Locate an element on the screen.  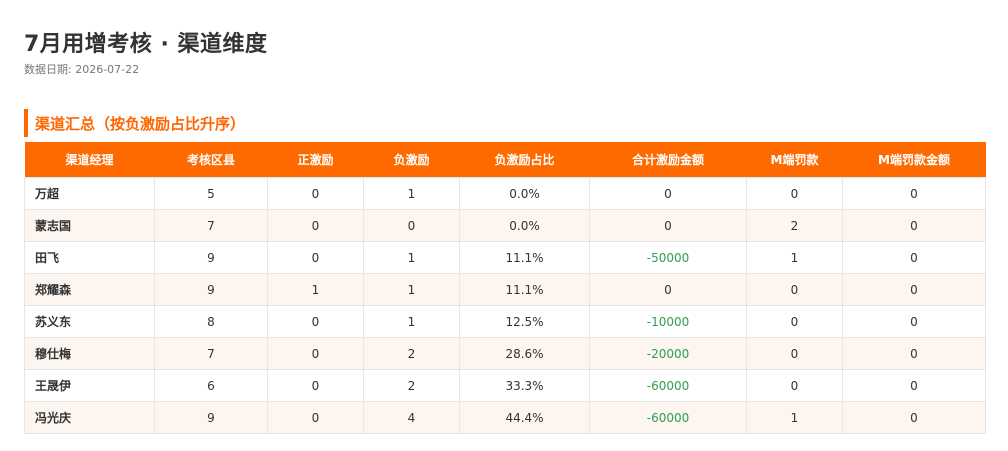
cell-negative-ratio: 33.3% is located at coordinates (524, 385).